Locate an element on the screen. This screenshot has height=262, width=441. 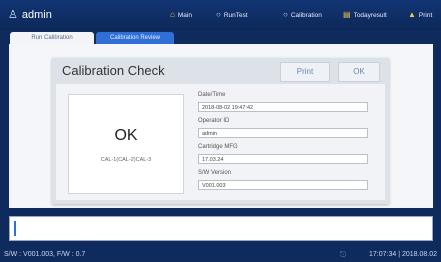
cartridge-field: 17.03.24 is located at coordinates (283, 159).